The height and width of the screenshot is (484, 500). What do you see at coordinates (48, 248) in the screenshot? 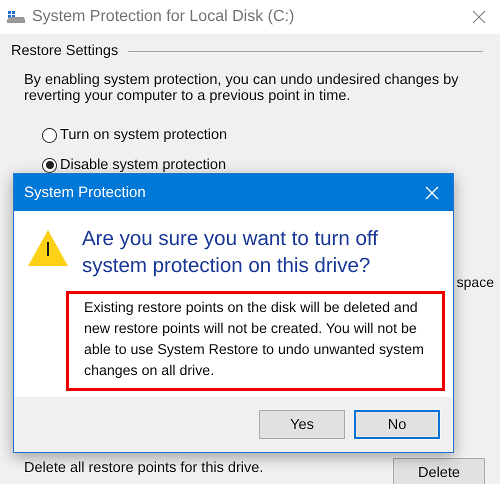
I see `warning-icon` at bounding box center [48, 248].